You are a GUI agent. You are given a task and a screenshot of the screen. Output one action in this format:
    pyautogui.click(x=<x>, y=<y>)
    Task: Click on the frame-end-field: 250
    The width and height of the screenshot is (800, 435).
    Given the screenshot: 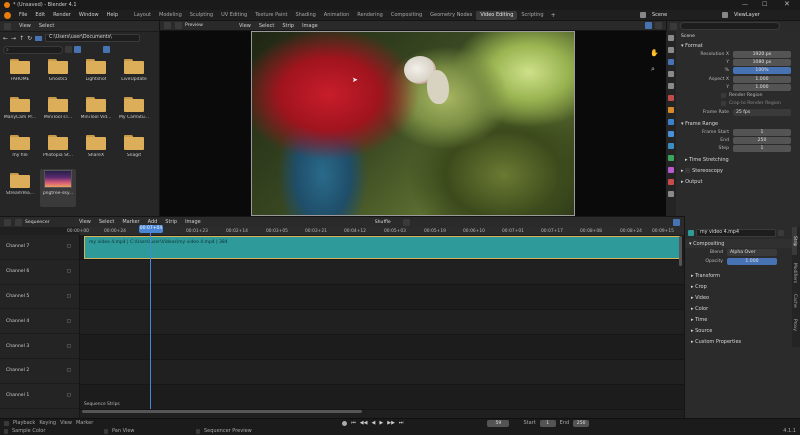 What is the action you would take?
    pyautogui.click(x=762, y=140)
    